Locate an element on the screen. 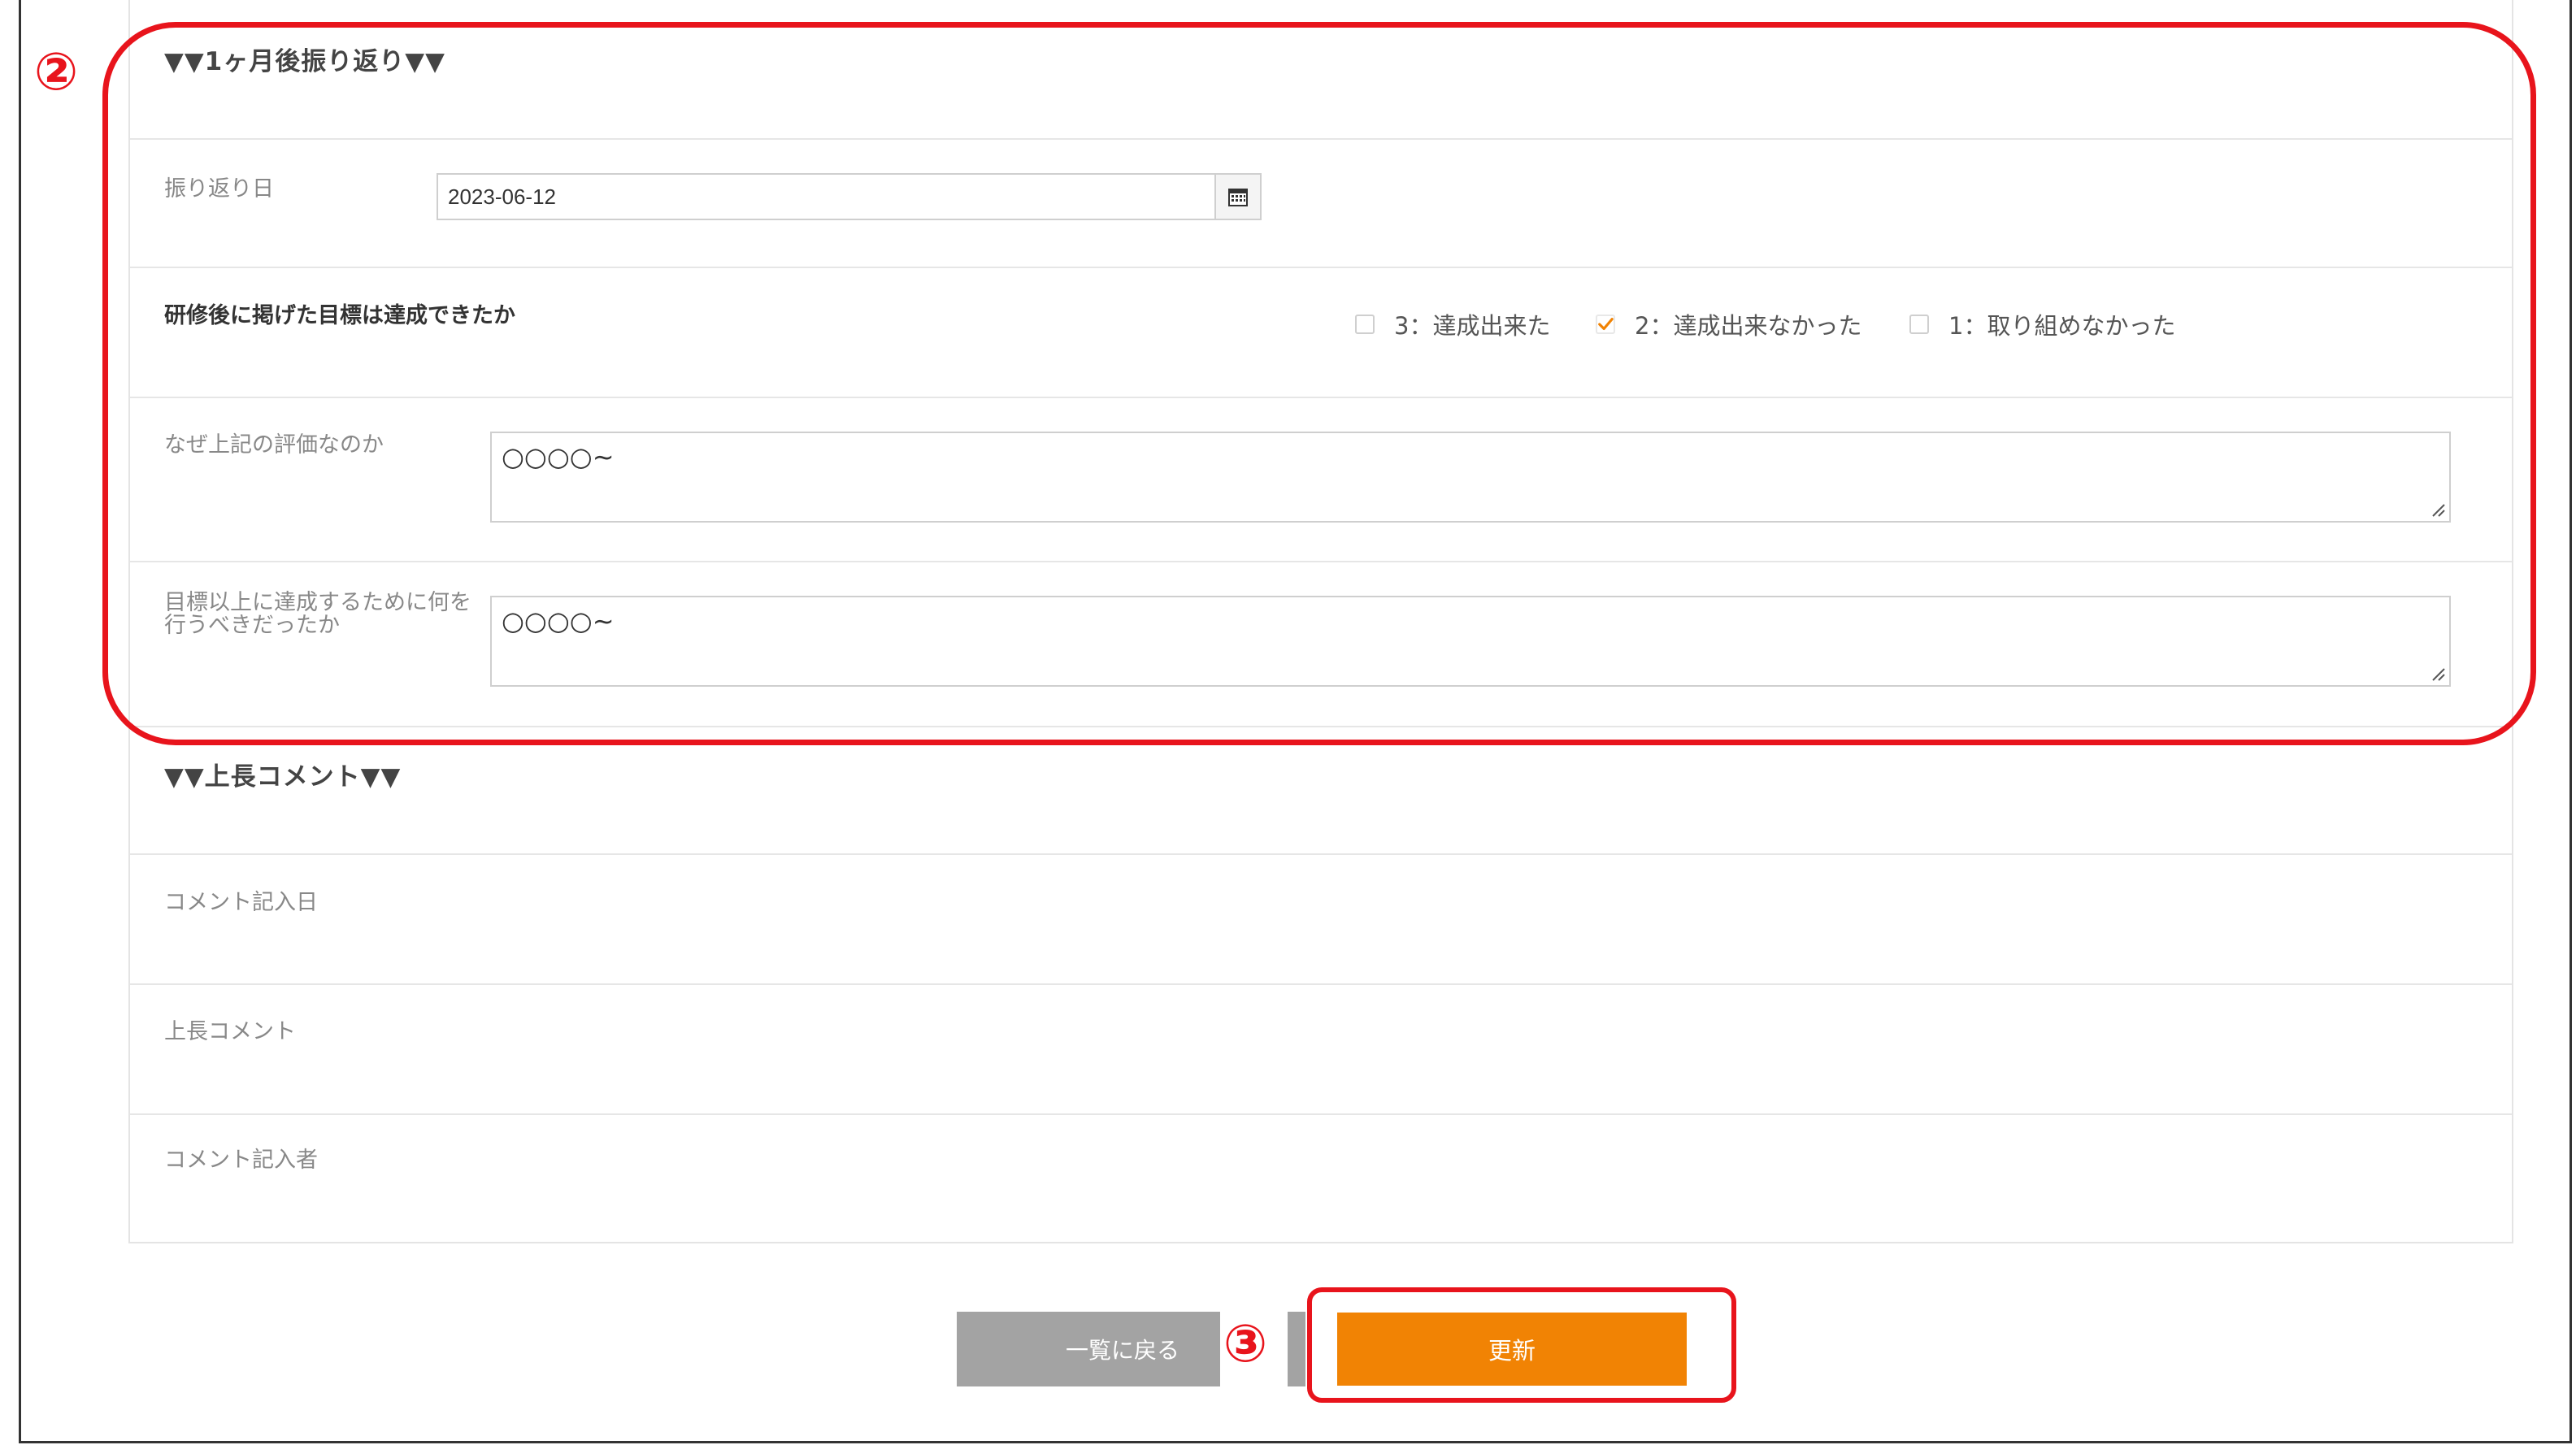 This screenshot has width=2576, height=1445. review-section-title: ▼▼1ヶ月後振り返り▼▼ is located at coordinates (304, 61).